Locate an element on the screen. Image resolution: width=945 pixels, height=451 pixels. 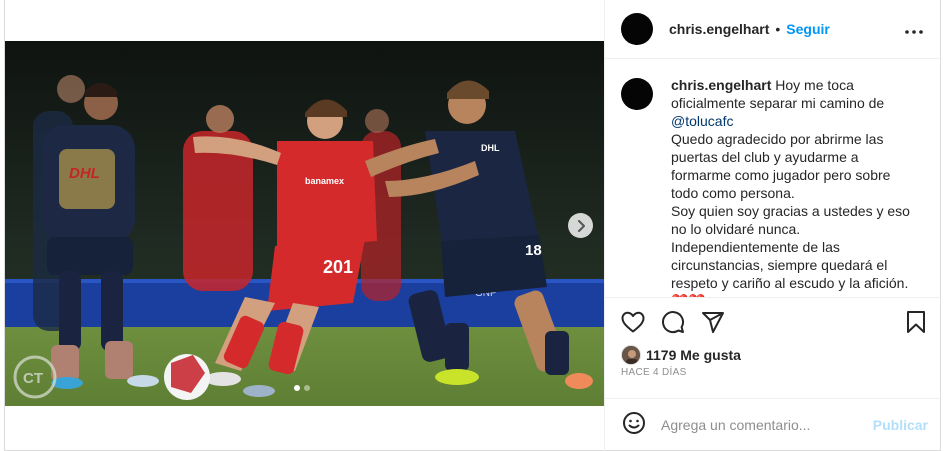
likes-count: 1179 Me gusta is located at coordinates (693, 355).